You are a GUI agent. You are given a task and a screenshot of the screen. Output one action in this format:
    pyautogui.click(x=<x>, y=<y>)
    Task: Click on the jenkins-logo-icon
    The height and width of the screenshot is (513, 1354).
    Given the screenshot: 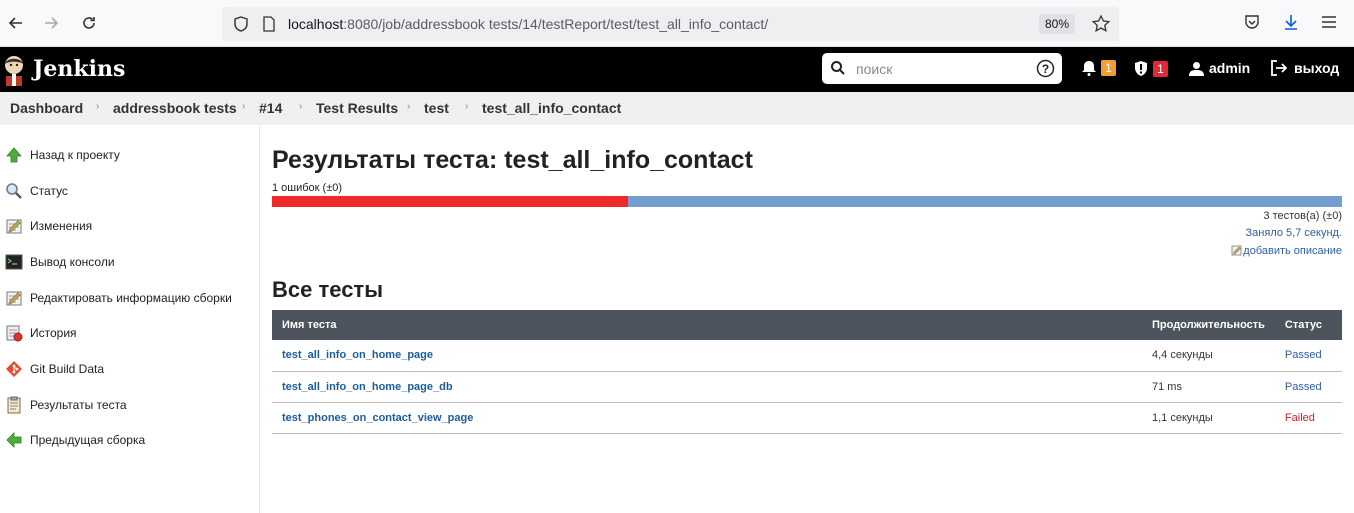 What is the action you would take?
    pyautogui.click(x=14, y=70)
    